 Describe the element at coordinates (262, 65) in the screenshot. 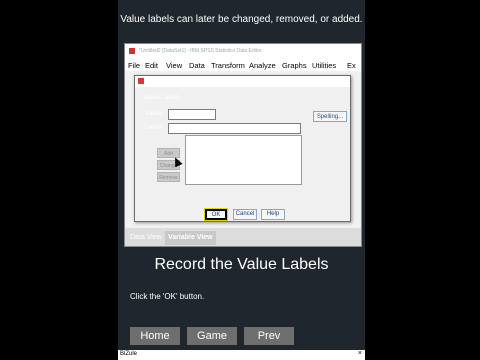

I see `menu-analyze: Analyze` at that location.